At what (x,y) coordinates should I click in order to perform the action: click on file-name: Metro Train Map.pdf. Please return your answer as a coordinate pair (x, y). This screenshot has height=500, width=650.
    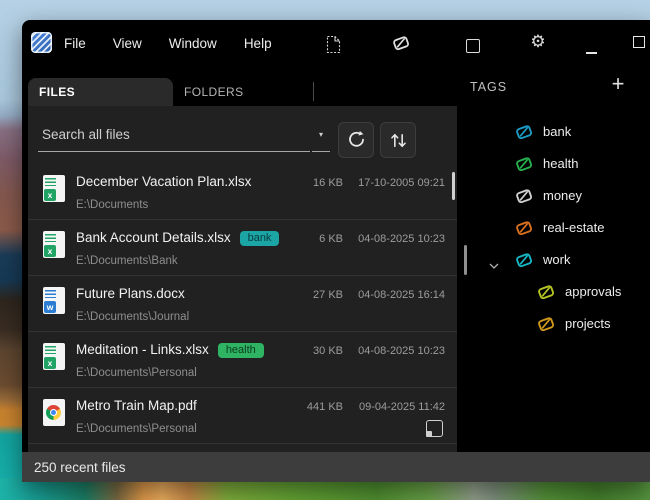
    Looking at the image, I should click on (136, 405).